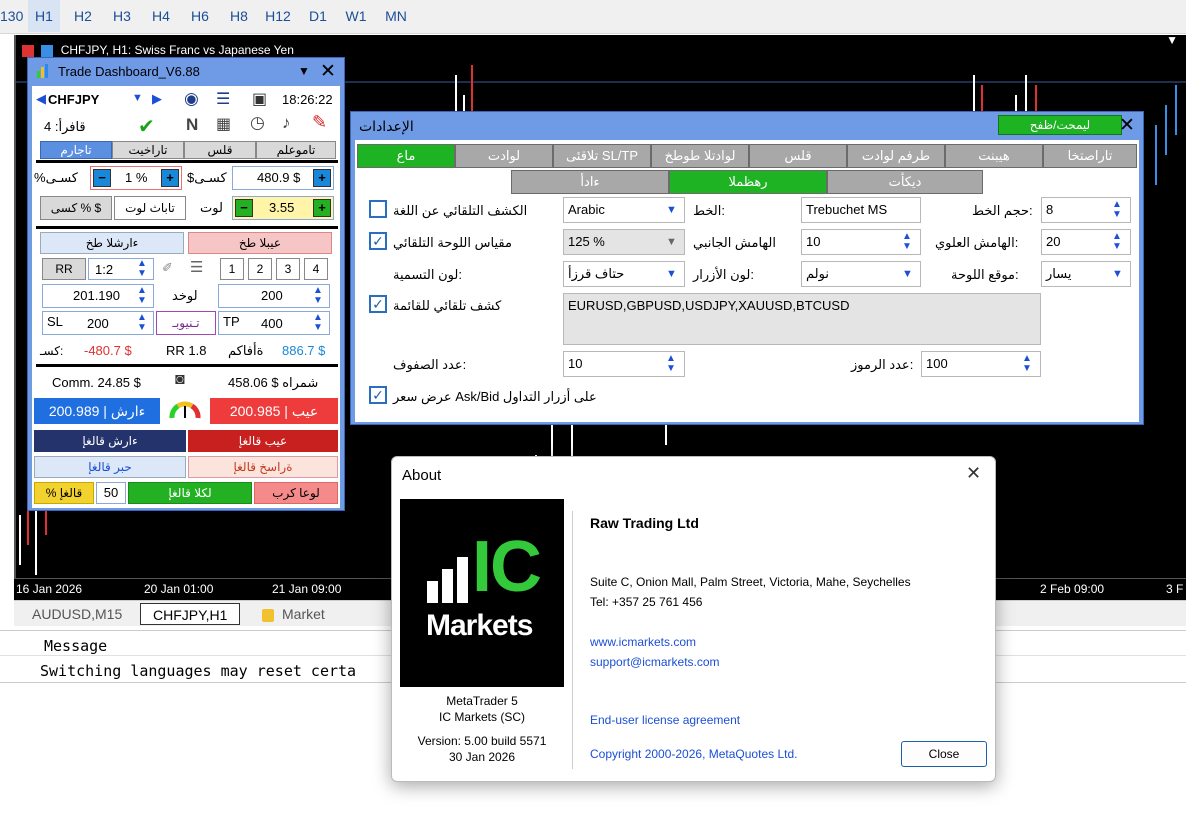 Image resolution: width=1186 pixels, height=815 pixels. What do you see at coordinates (44, 16) in the screenshot?
I see `tf-button-active: H1` at bounding box center [44, 16].